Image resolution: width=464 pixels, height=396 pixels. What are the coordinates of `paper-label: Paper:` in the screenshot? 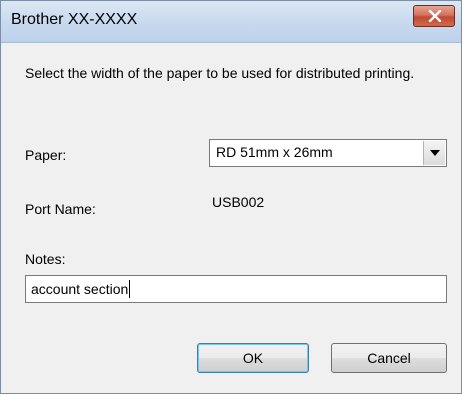 It's located at (46, 155).